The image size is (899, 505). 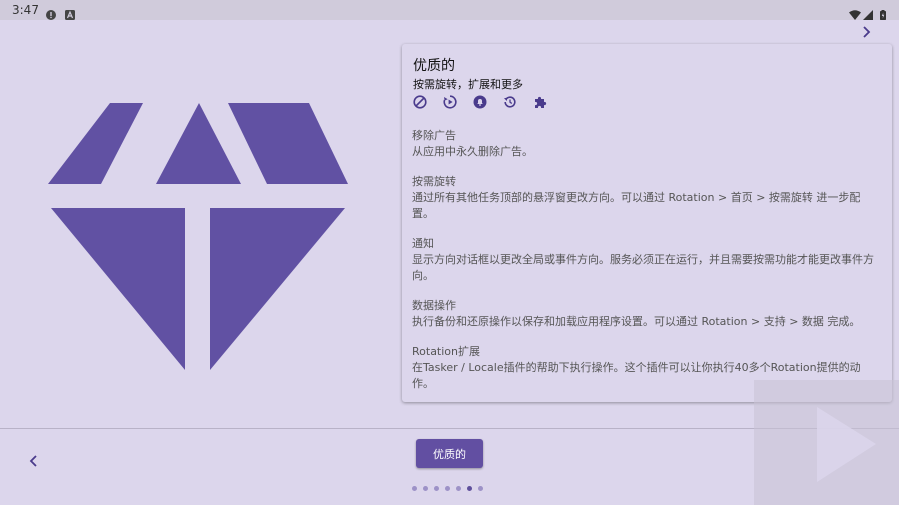 What do you see at coordinates (449, 453) in the screenshot?
I see `premium-button: 优质的` at bounding box center [449, 453].